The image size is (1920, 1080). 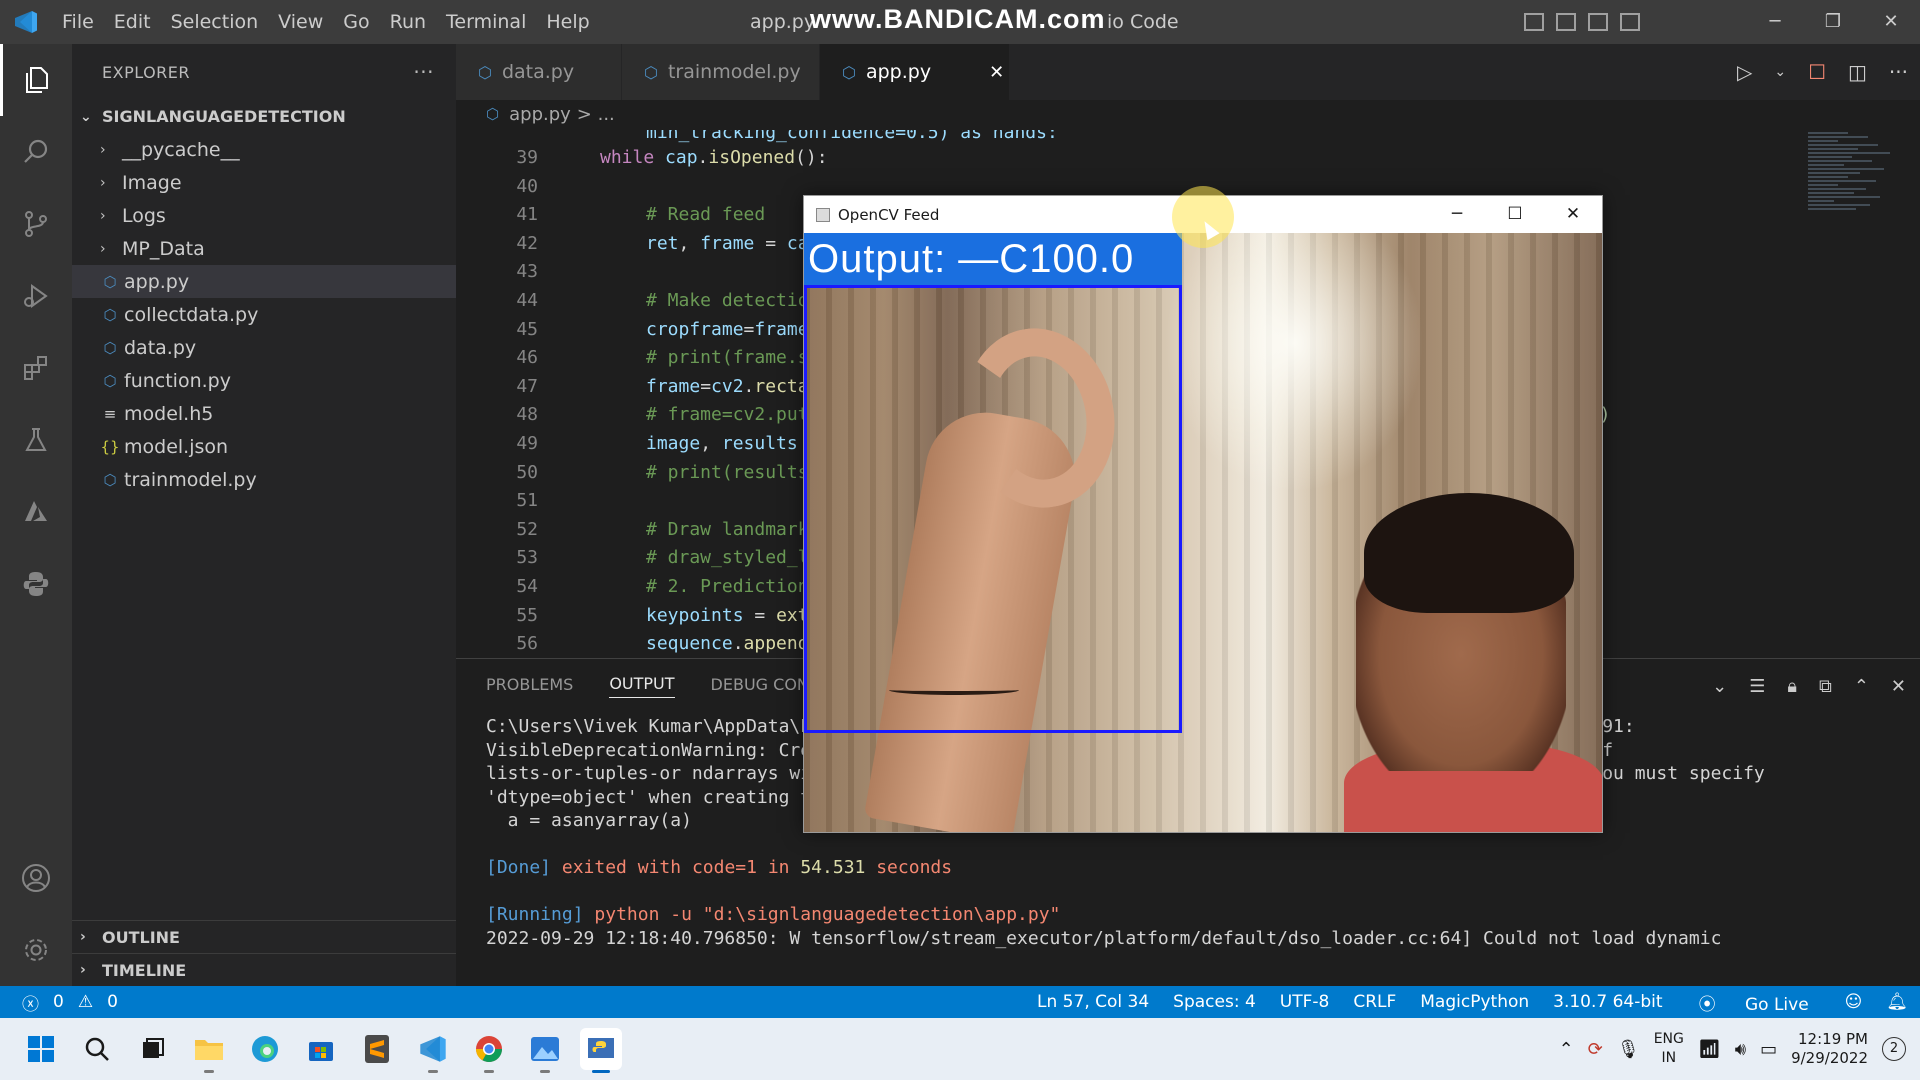 What do you see at coordinates (264, 149) in the screenshot?
I see `folder-item: › __pycache__` at bounding box center [264, 149].